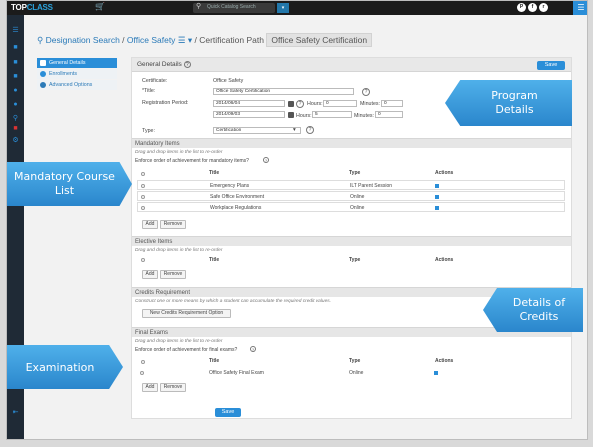 This screenshot has height=447, width=593. What do you see at coordinates (257, 130) in the screenshot?
I see `type-select: Certification` at bounding box center [257, 130].